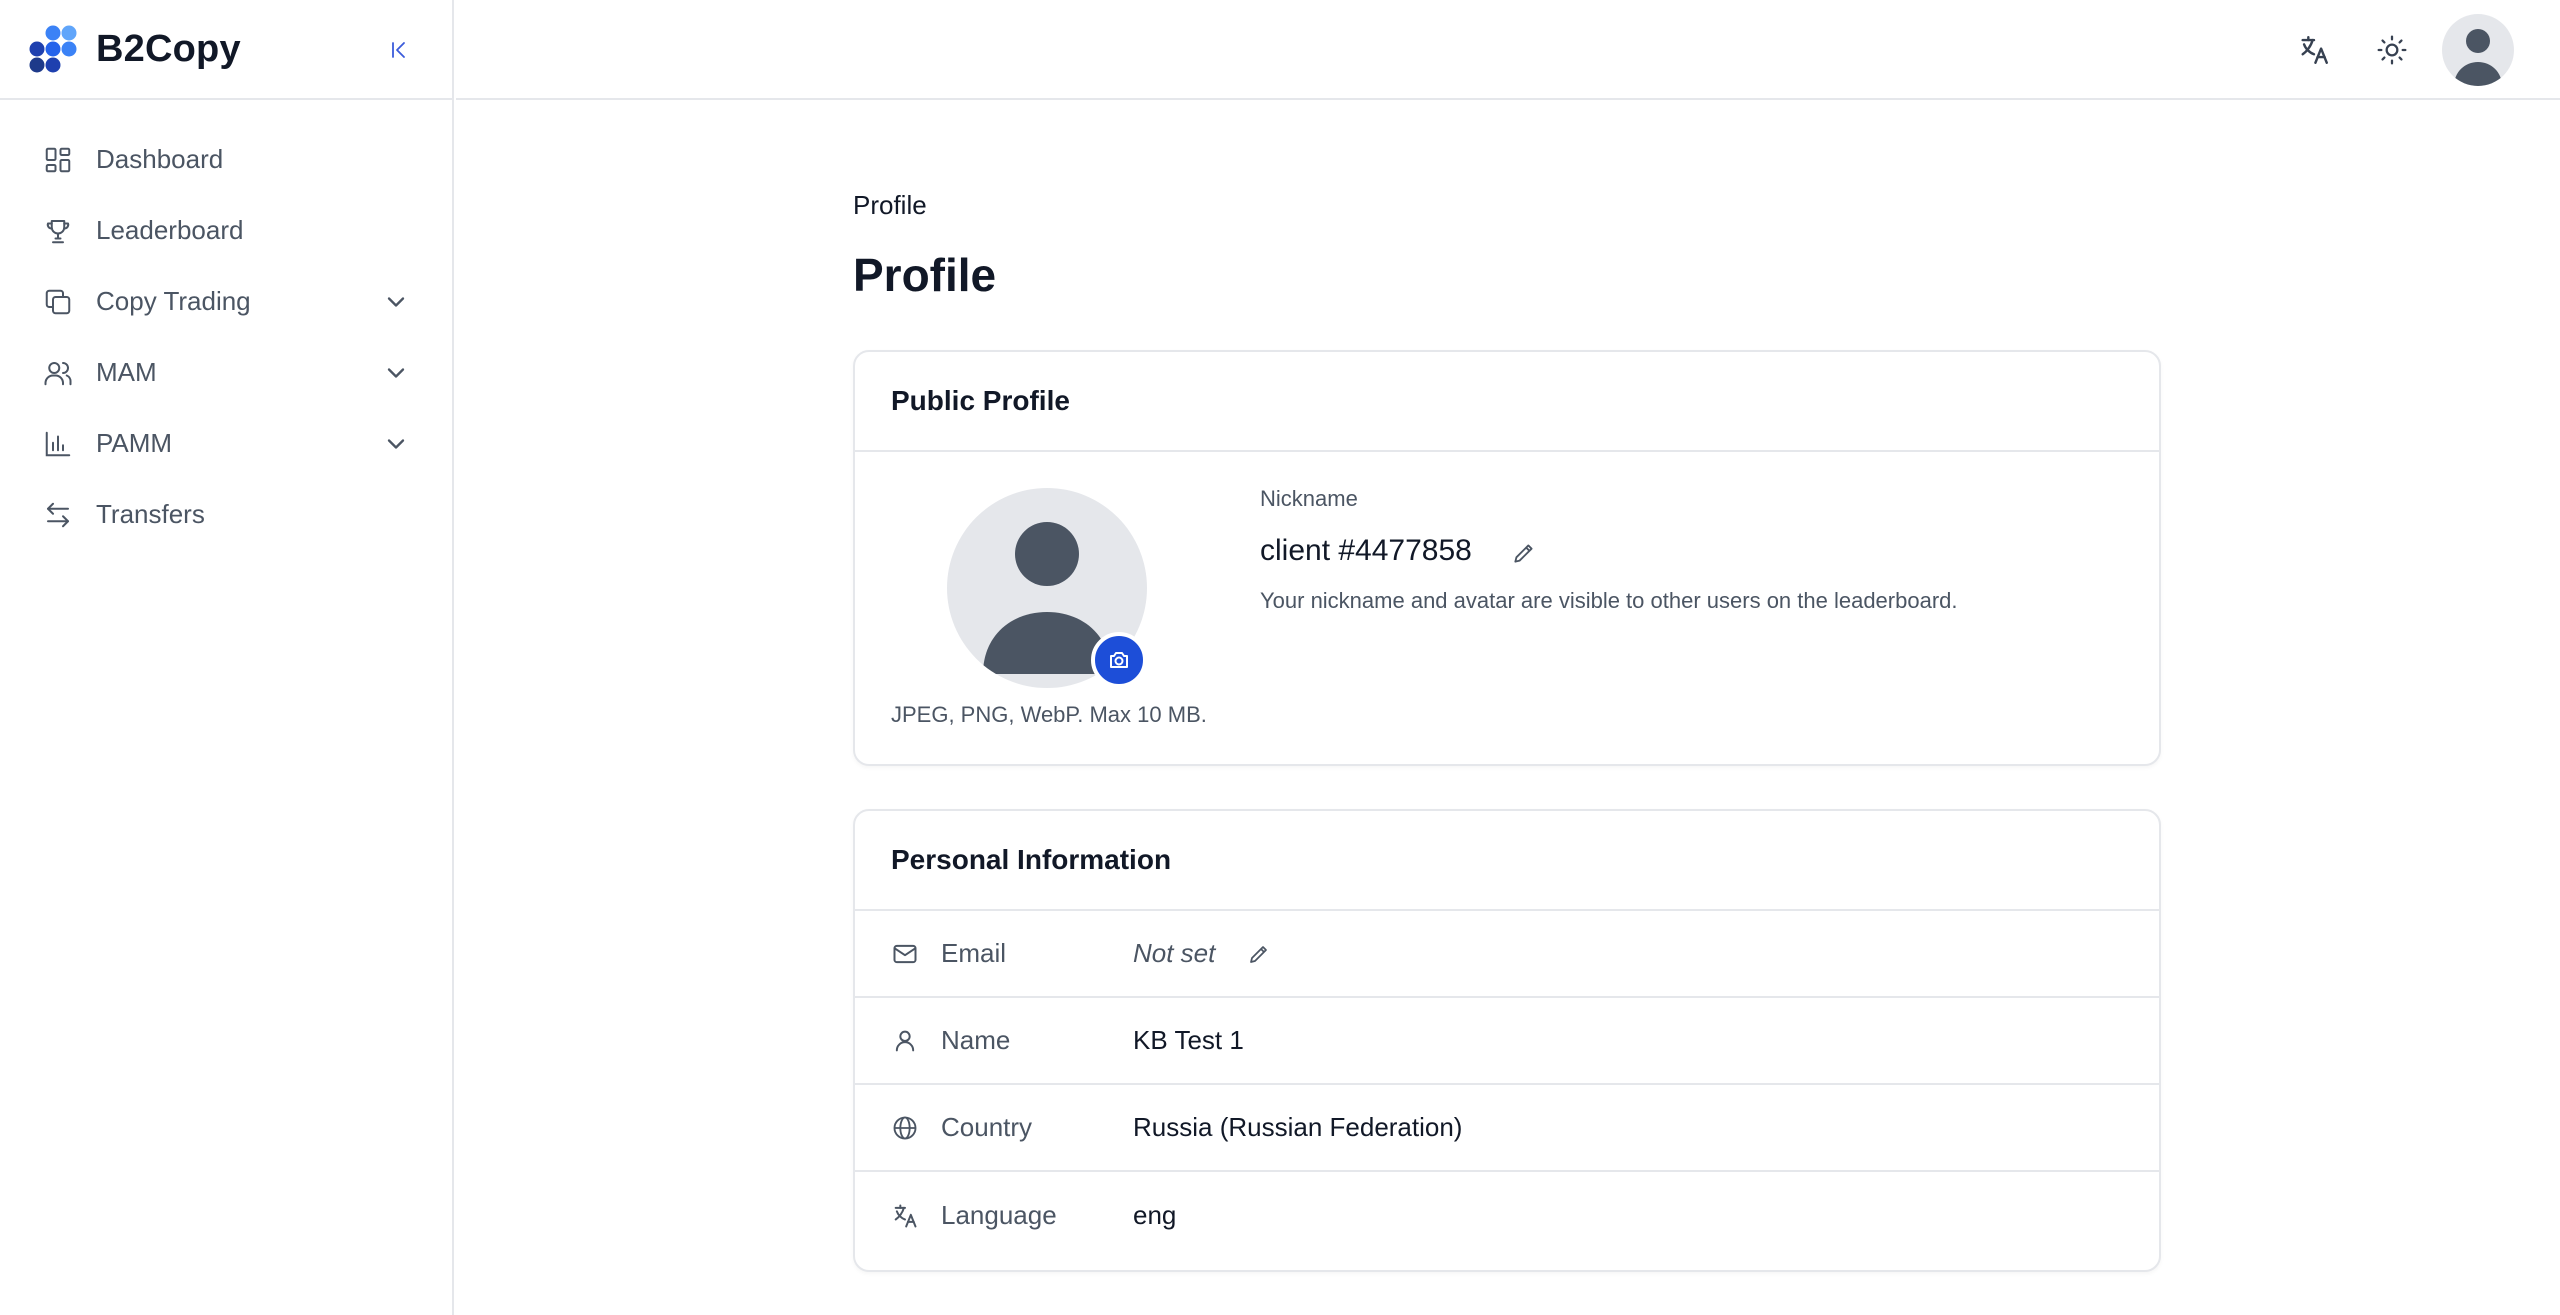  Describe the element at coordinates (53, 49) in the screenshot. I see `brand-logo` at that location.